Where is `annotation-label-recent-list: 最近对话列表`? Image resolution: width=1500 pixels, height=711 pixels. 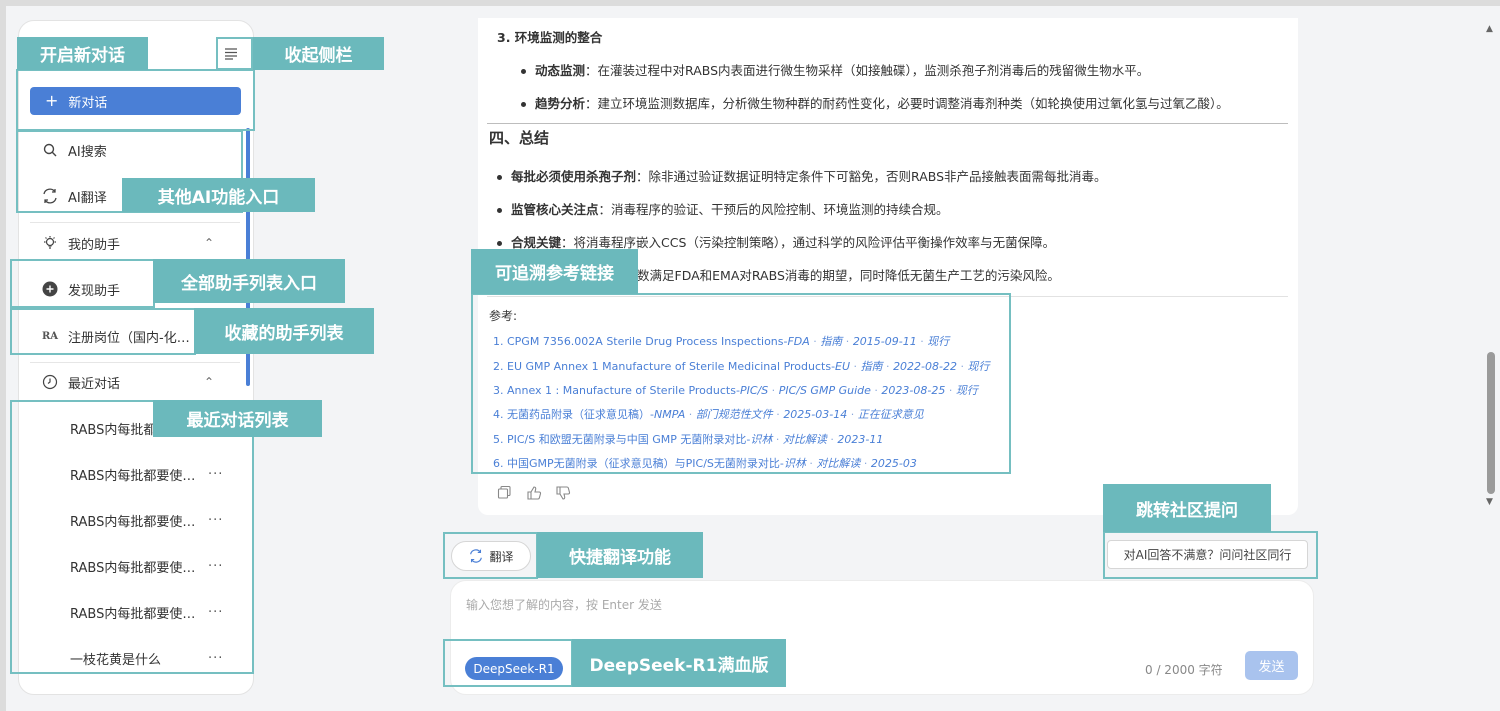
annotation-label-recent-list: 最近对话列表 is located at coordinates (237, 418).